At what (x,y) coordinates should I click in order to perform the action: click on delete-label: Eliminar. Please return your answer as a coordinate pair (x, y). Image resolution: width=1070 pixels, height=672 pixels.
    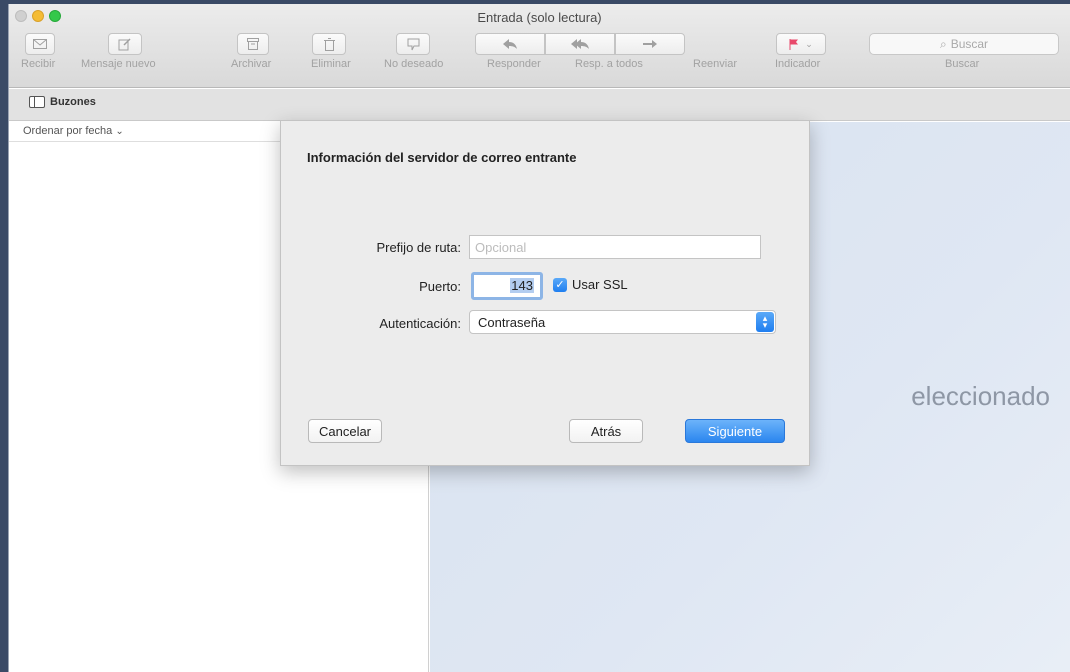
    Looking at the image, I should click on (331, 64).